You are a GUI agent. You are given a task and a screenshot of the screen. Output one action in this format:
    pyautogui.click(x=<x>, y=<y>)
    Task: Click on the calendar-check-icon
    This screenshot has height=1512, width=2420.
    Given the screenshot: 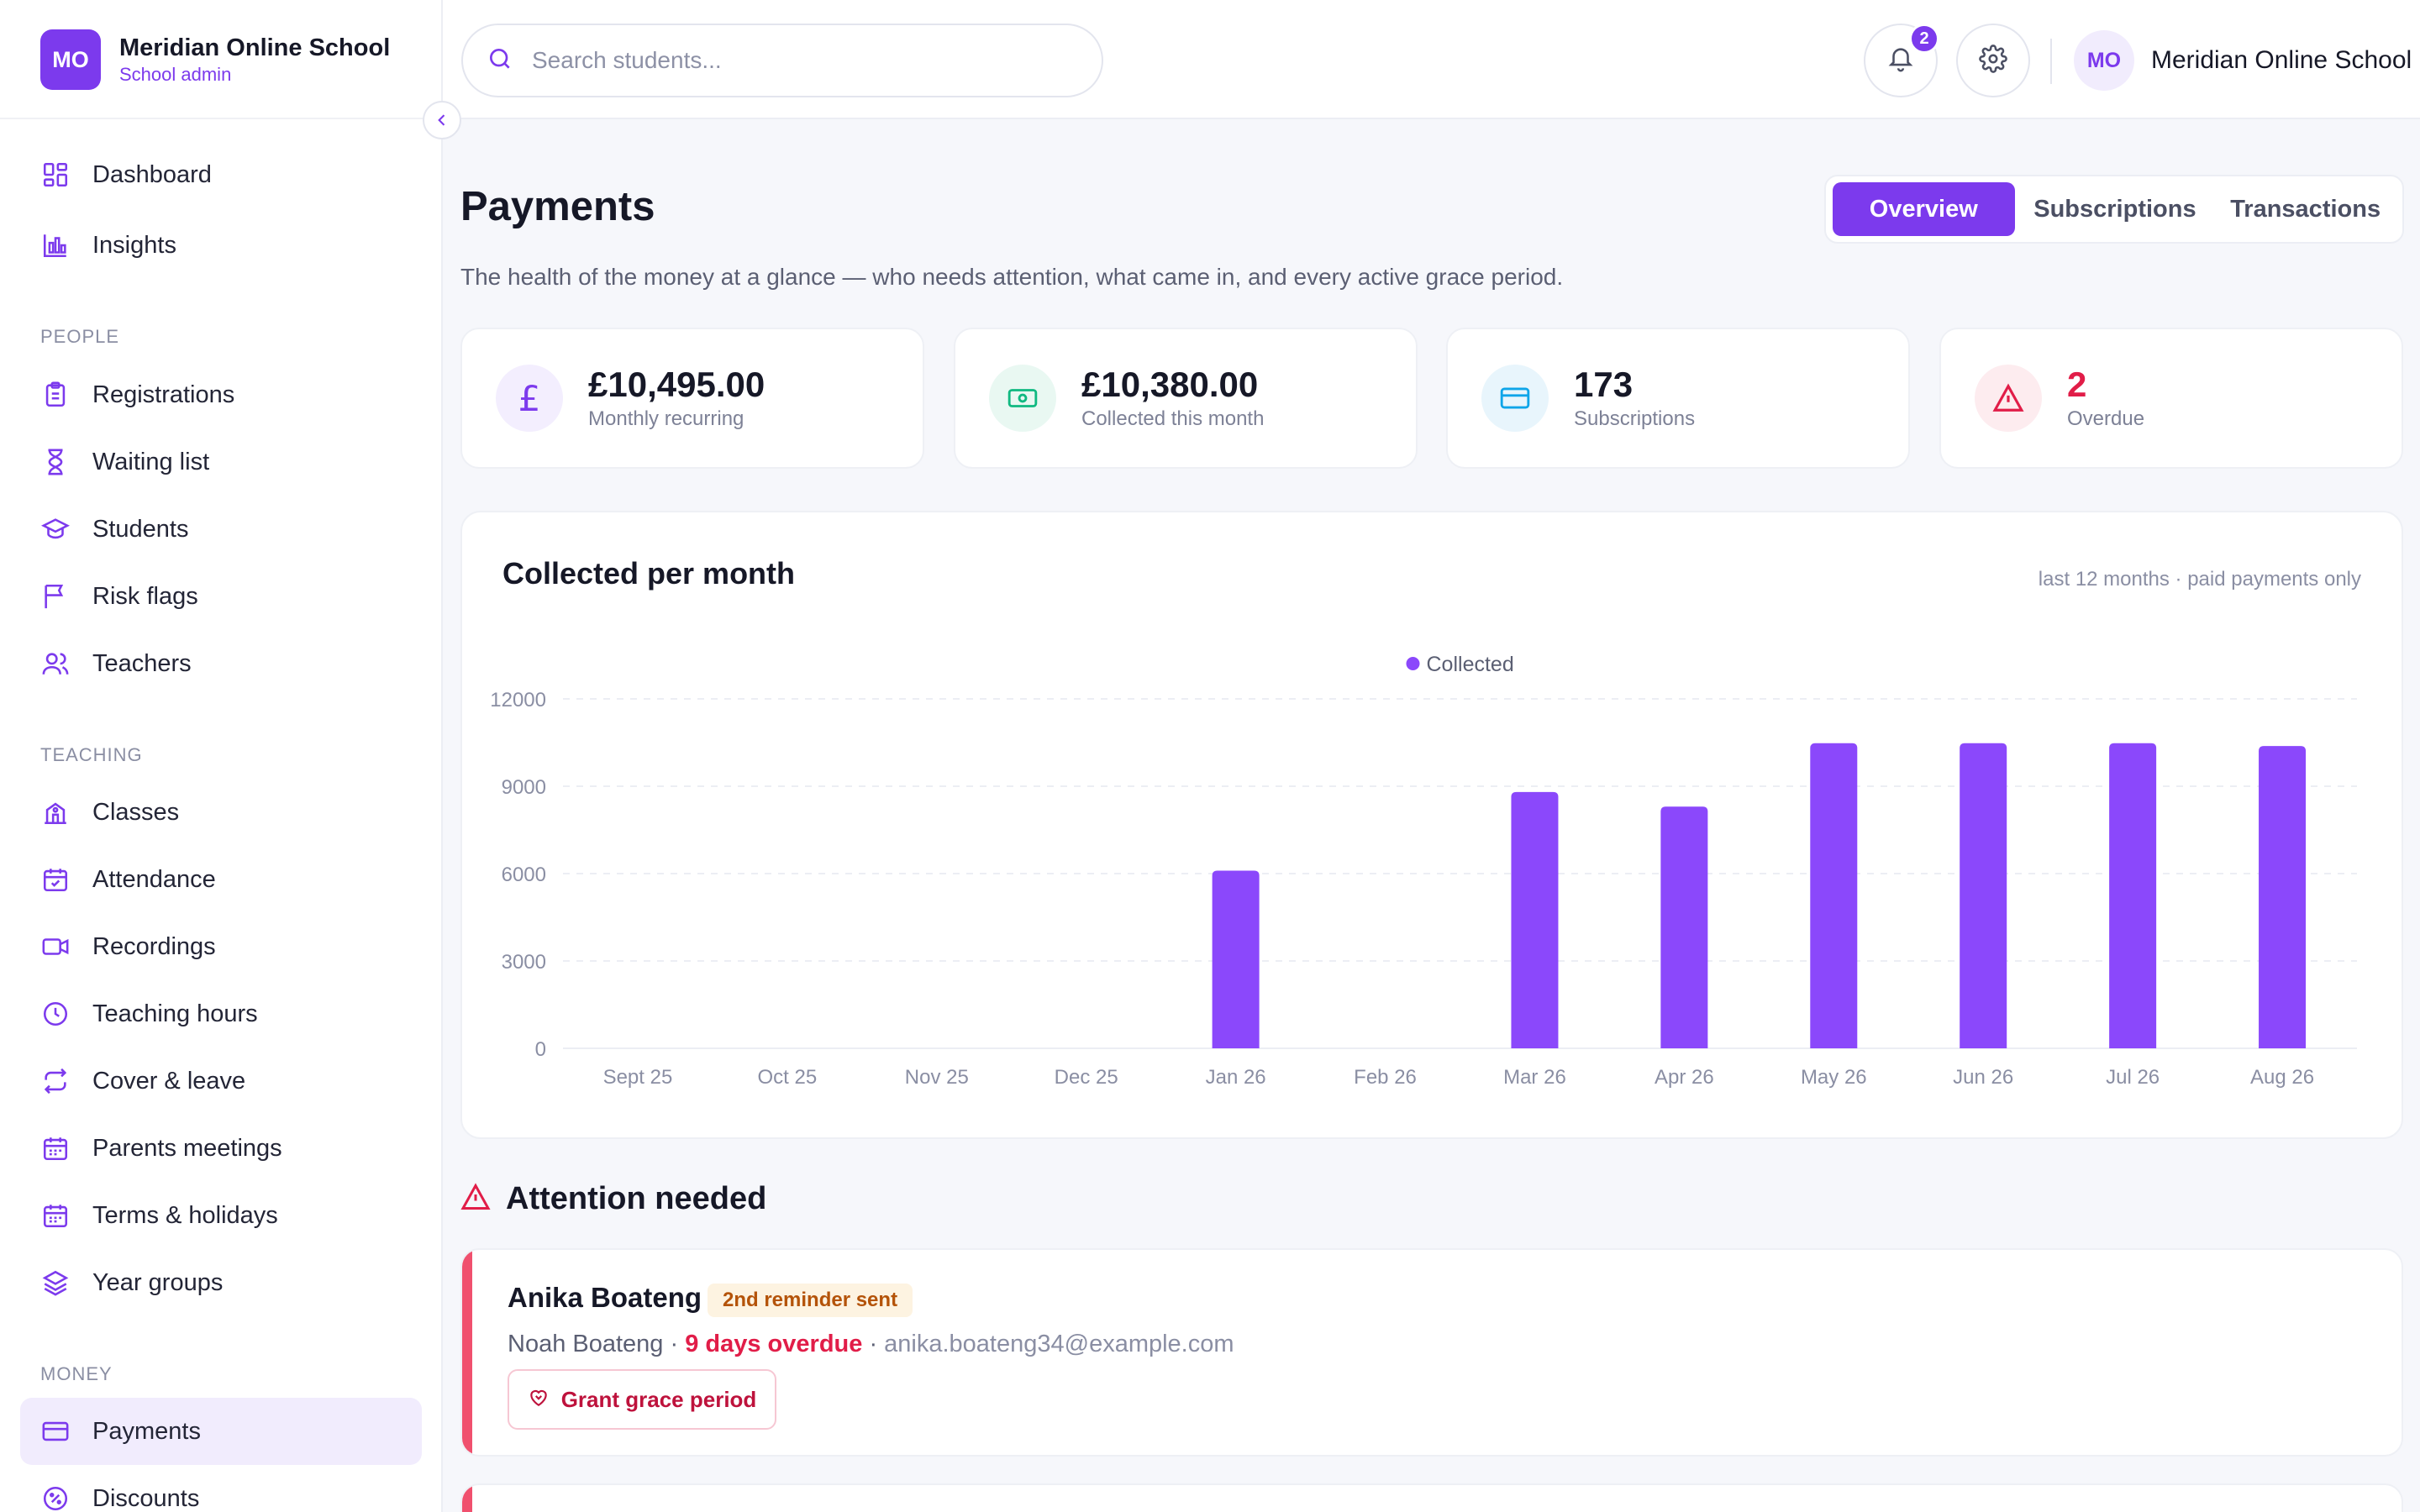 What is the action you would take?
    pyautogui.click(x=55, y=879)
    